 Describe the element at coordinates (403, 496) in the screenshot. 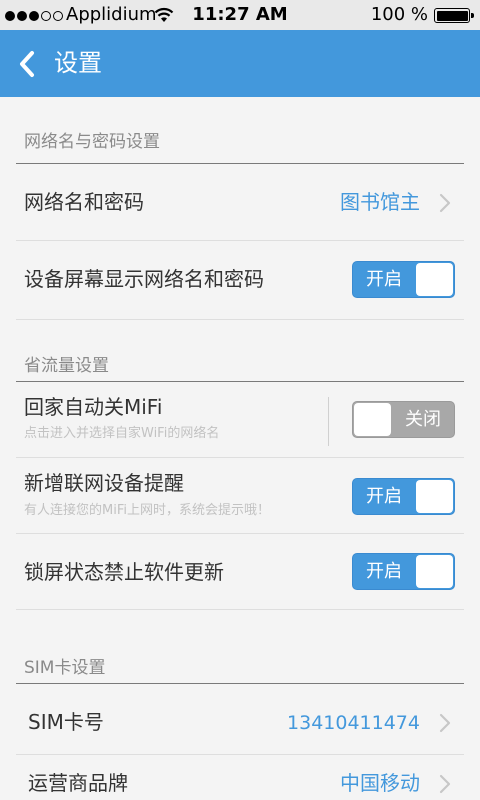

I see `new-device-toggle: 开启` at that location.